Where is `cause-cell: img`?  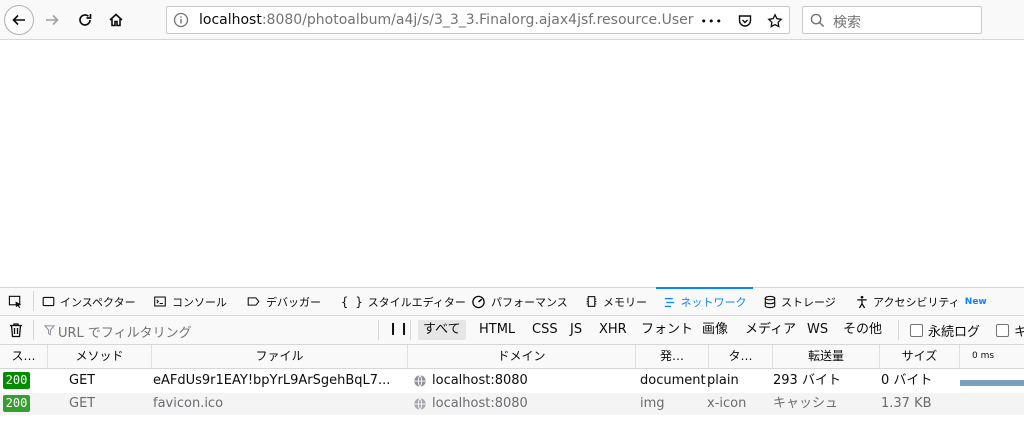
cause-cell: img is located at coordinates (652, 403).